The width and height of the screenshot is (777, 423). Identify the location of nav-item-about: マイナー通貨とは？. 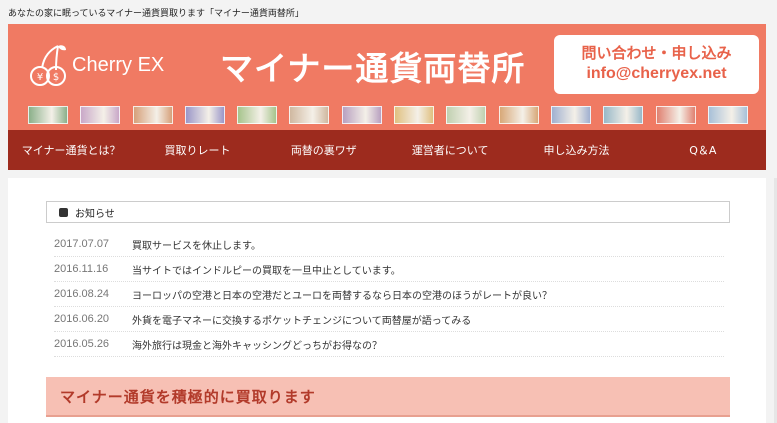
(71, 150).